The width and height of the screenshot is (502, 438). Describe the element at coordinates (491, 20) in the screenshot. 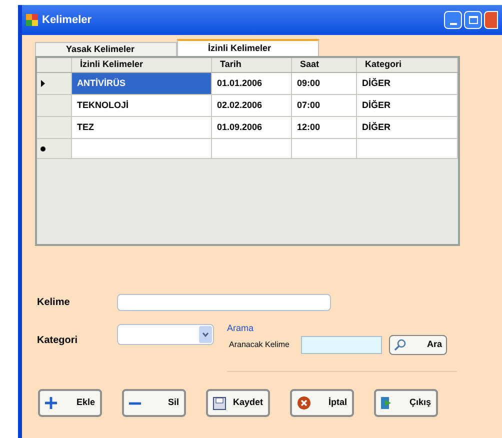

I see `close-button` at that location.